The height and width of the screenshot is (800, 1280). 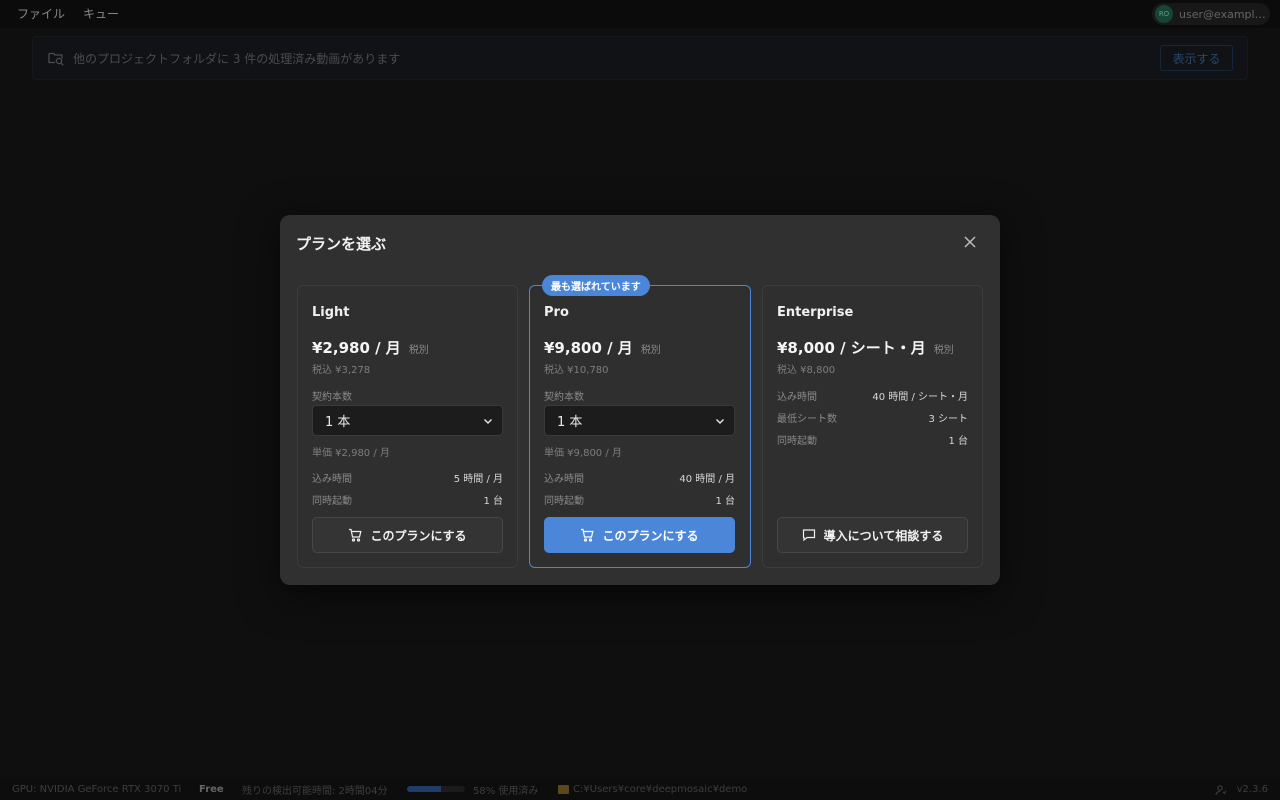 I want to click on plan-price: ¥8,000 / シート・月, so click(x=851, y=348).